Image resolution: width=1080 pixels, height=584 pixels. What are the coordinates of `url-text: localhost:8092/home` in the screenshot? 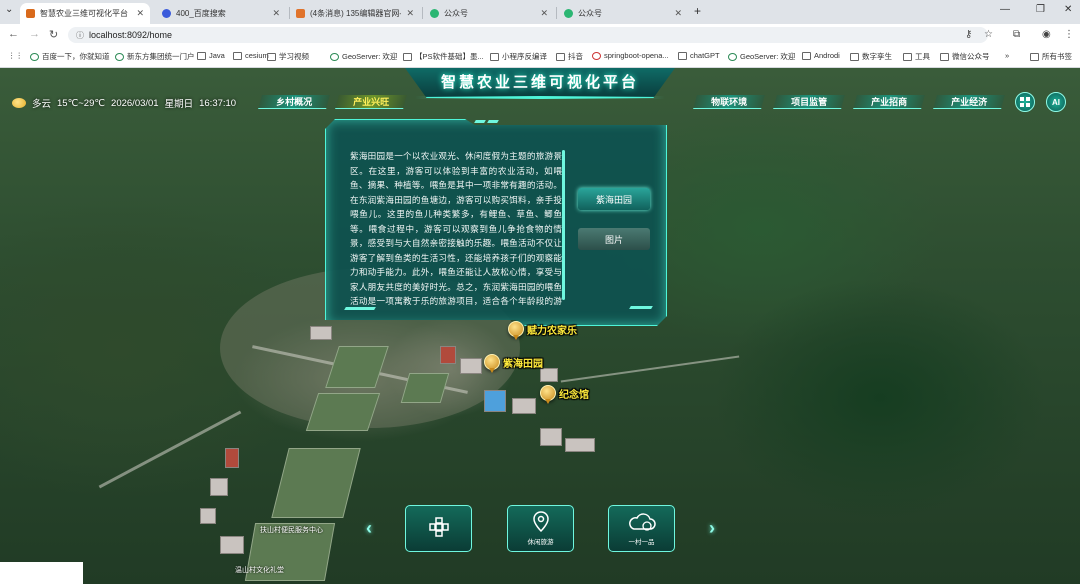 It's located at (131, 35).